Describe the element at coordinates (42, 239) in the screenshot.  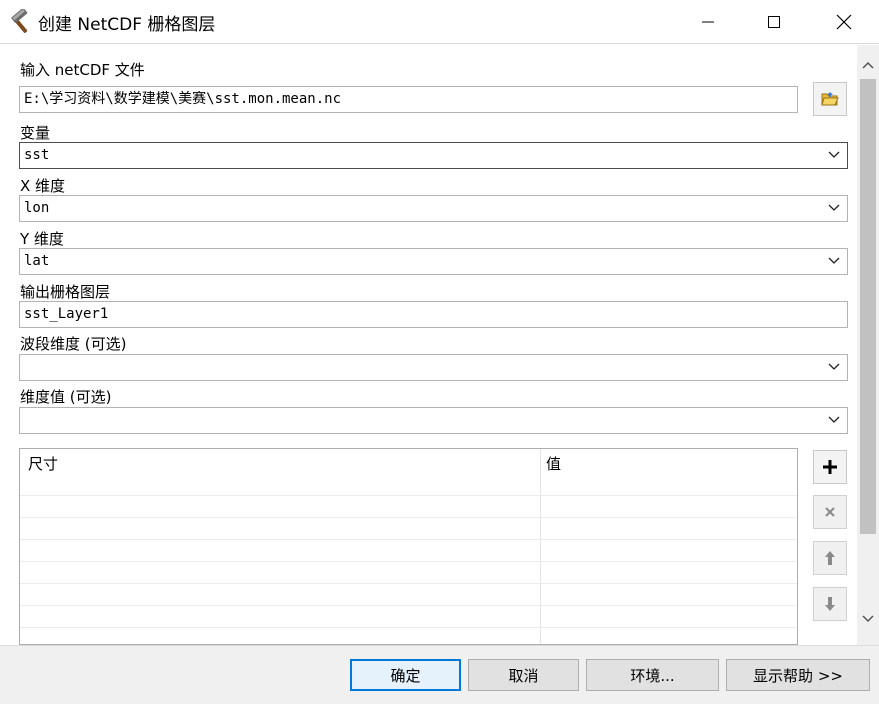
I see `y-dim-label: Y 维度` at that location.